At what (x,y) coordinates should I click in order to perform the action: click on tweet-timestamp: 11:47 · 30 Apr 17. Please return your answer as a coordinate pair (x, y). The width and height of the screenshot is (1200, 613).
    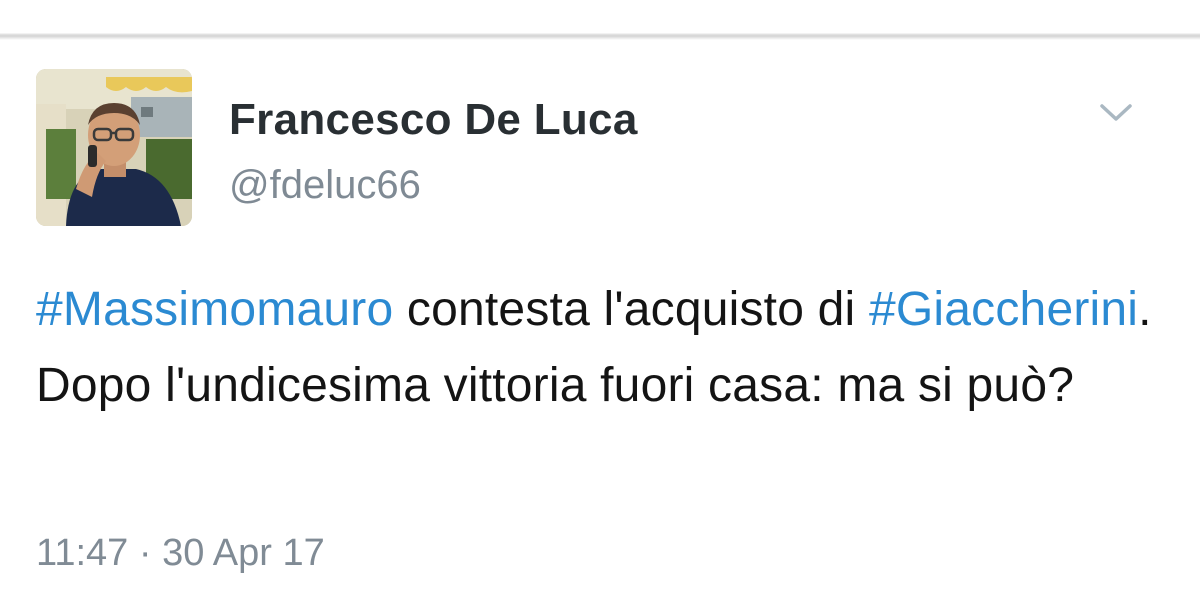
    Looking at the image, I should click on (180, 553).